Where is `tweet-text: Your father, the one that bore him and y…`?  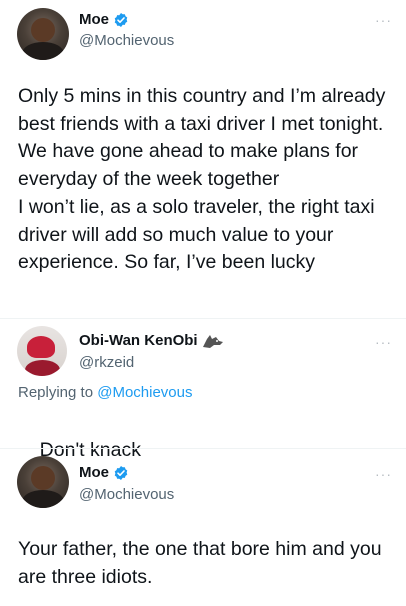 tweet-text: Your father, the one that bore him and y… is located at coordinates (202, 563).